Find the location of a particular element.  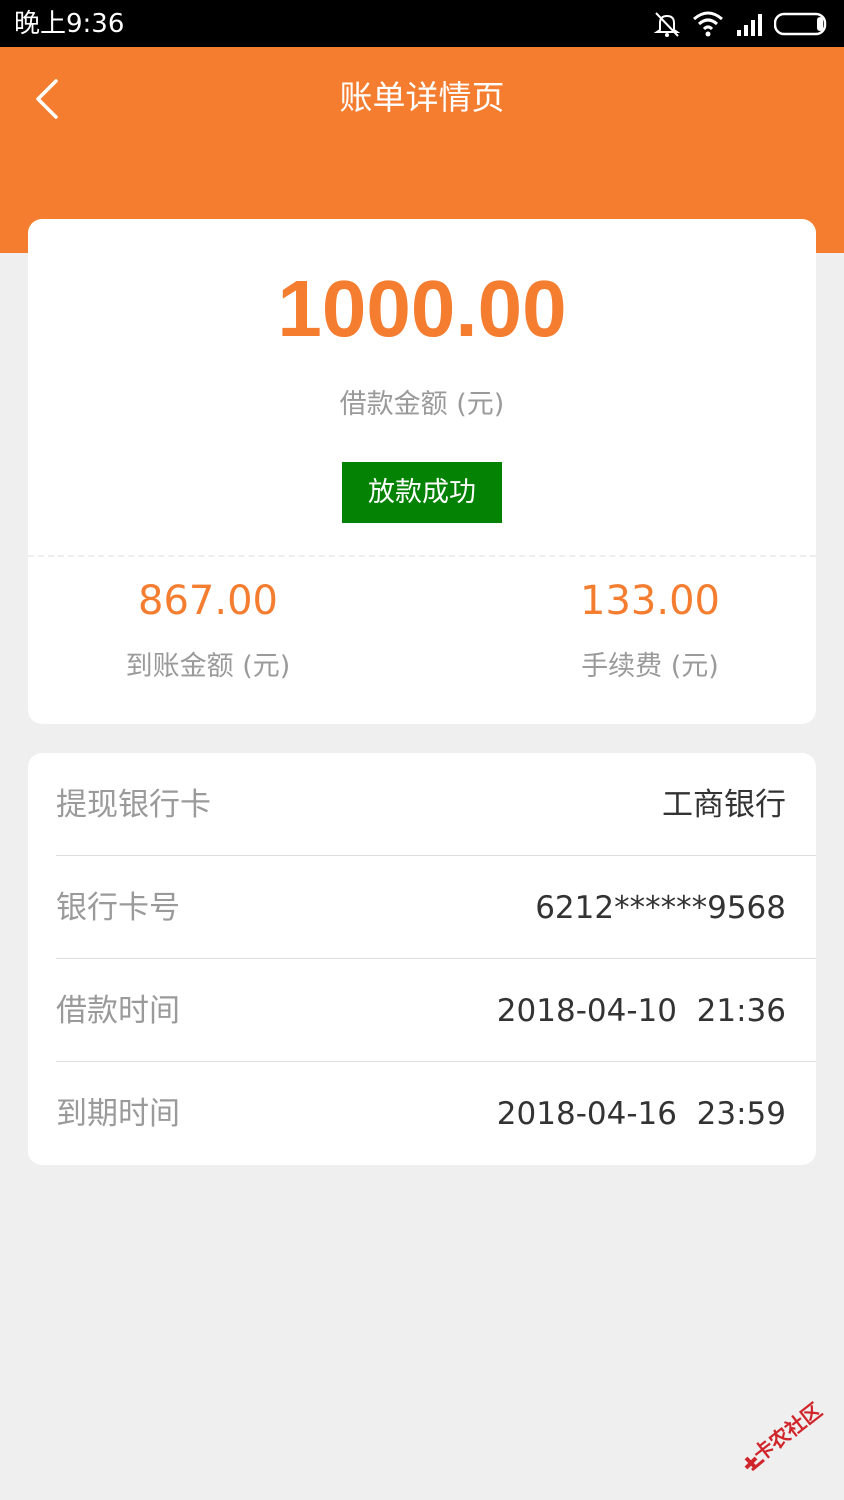

signal-icon is located at coordinates (749, 25).